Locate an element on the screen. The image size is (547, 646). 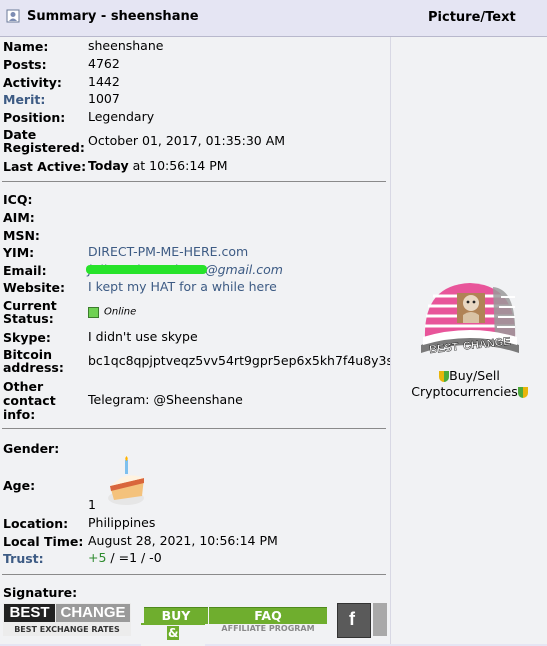
trust-value: +5 / =1 / -0 is located at coordinates (125, 558).